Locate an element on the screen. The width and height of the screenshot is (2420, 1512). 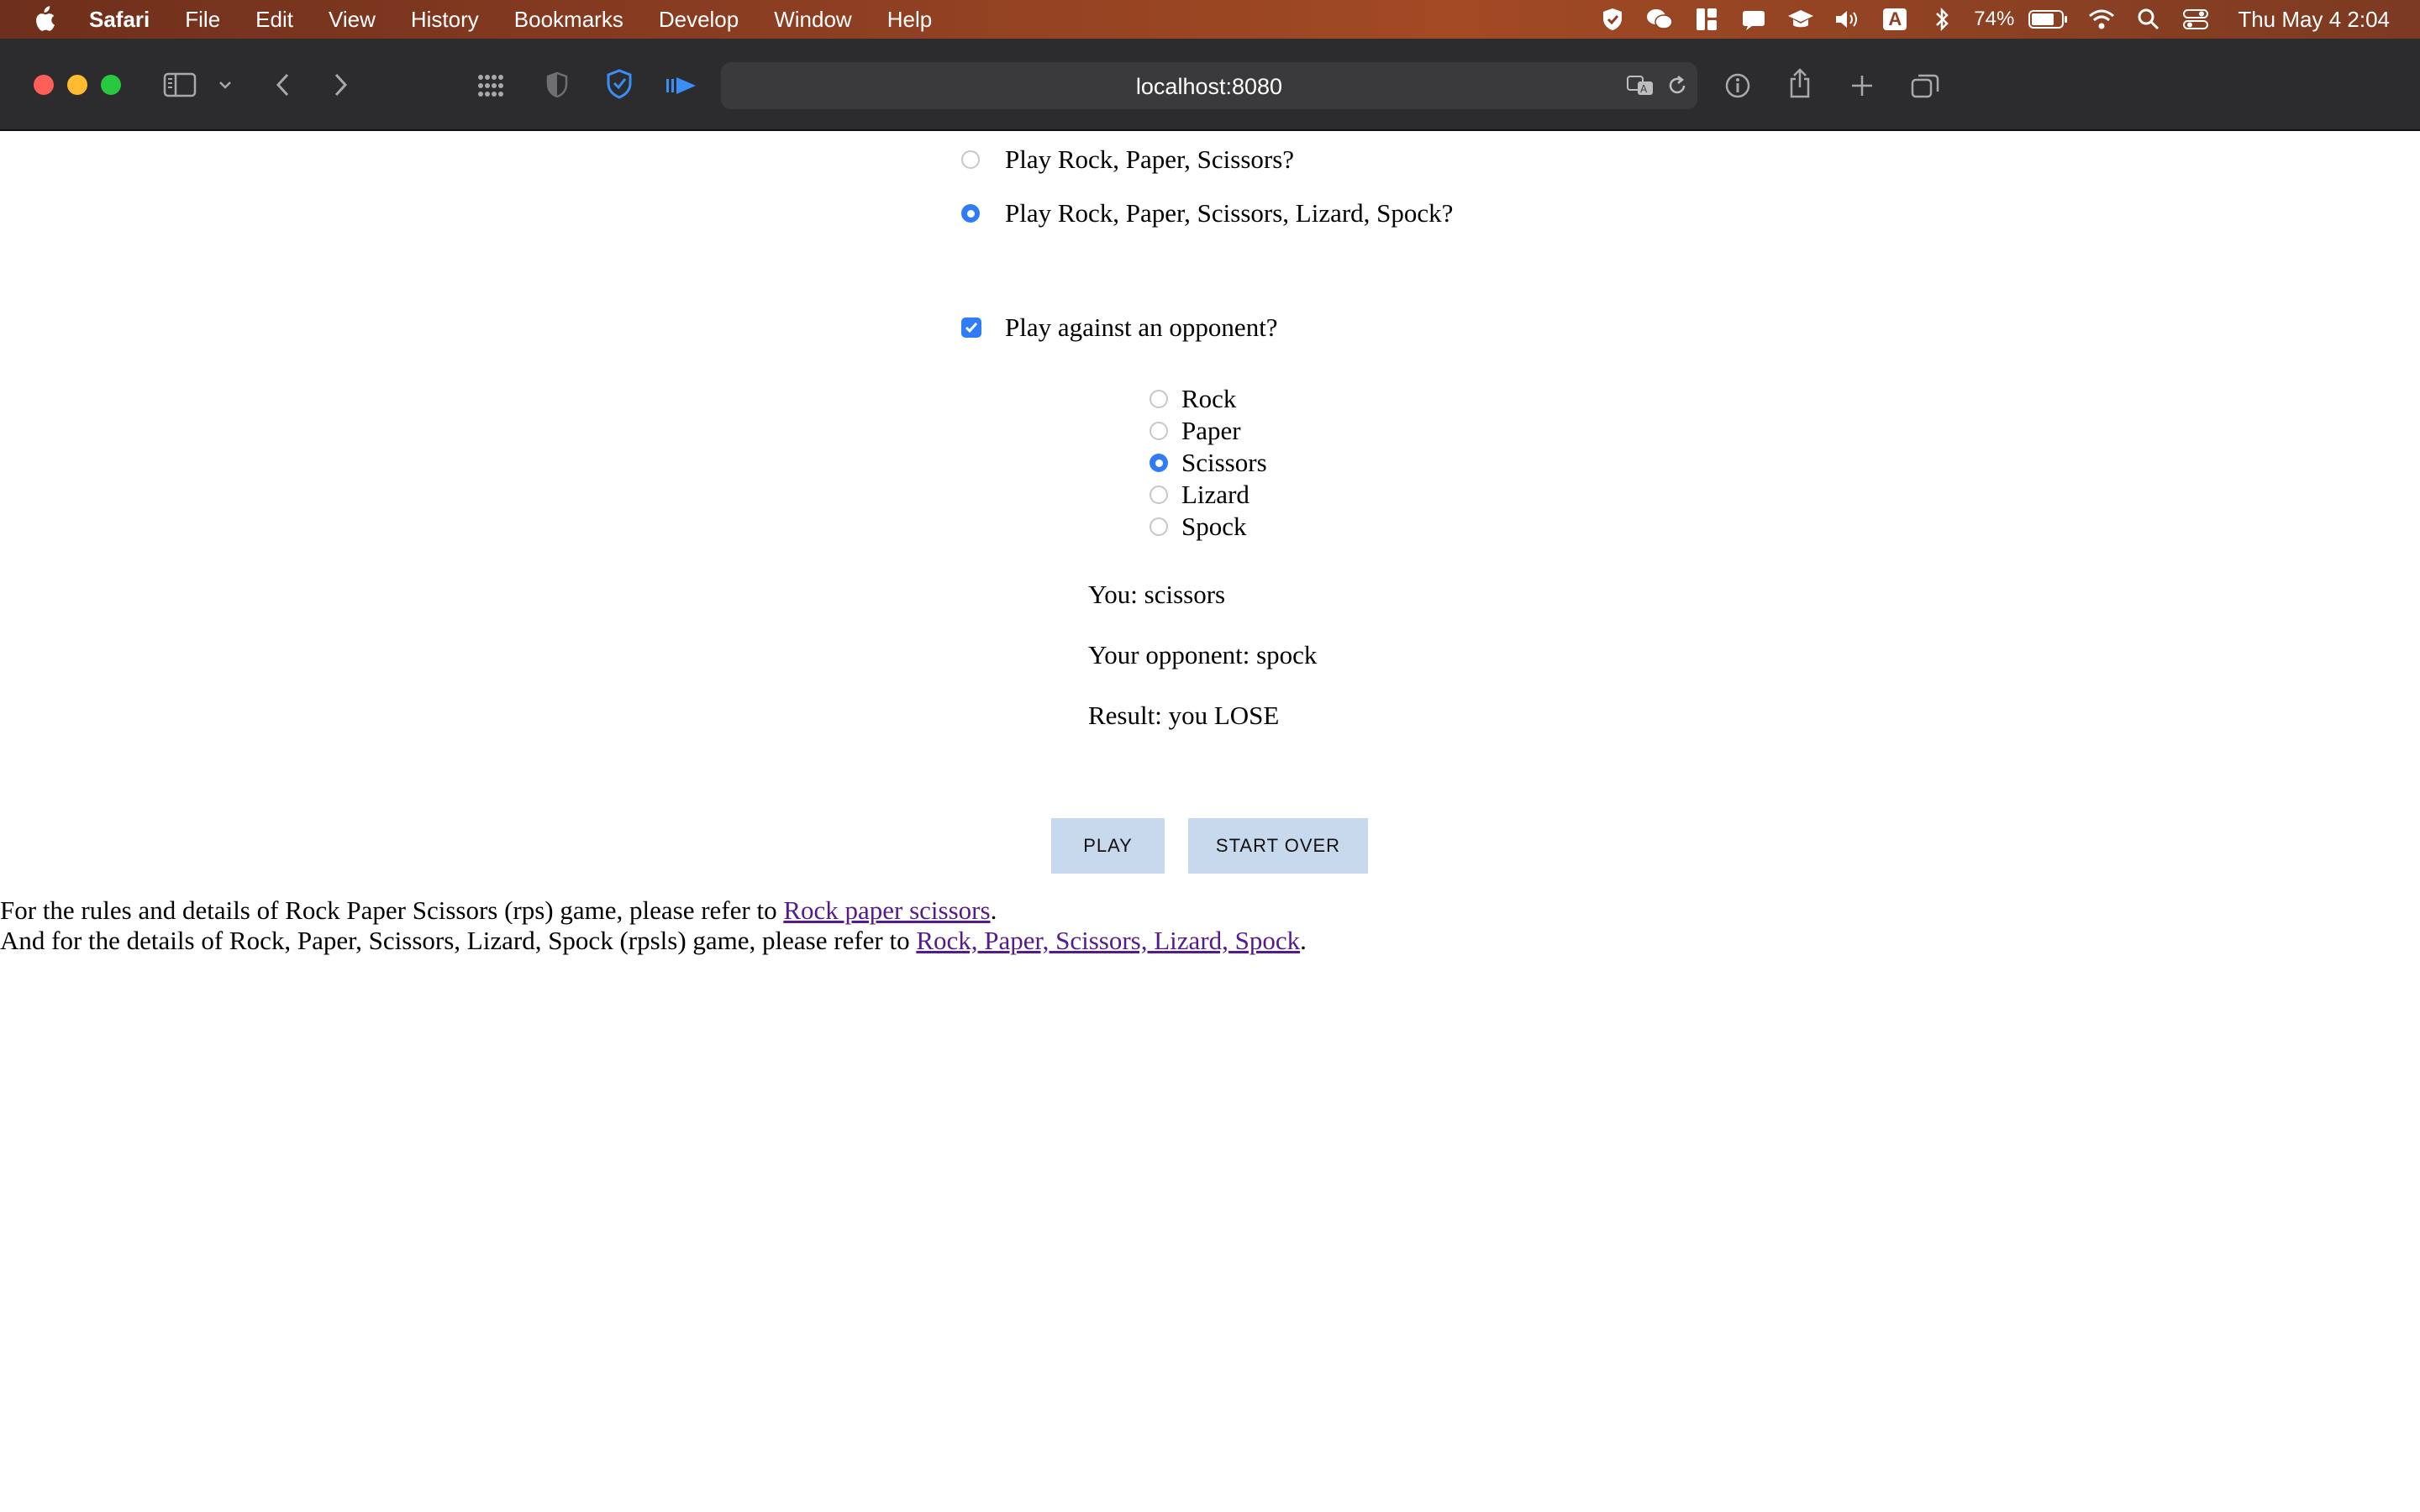
move-label-rock: Rock is located at coordinates (1209, 398).